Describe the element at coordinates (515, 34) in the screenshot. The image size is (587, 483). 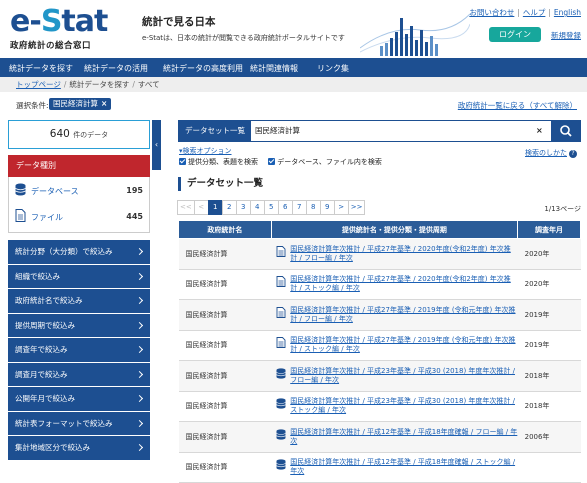
I see `login-button: ログイン` at that location.